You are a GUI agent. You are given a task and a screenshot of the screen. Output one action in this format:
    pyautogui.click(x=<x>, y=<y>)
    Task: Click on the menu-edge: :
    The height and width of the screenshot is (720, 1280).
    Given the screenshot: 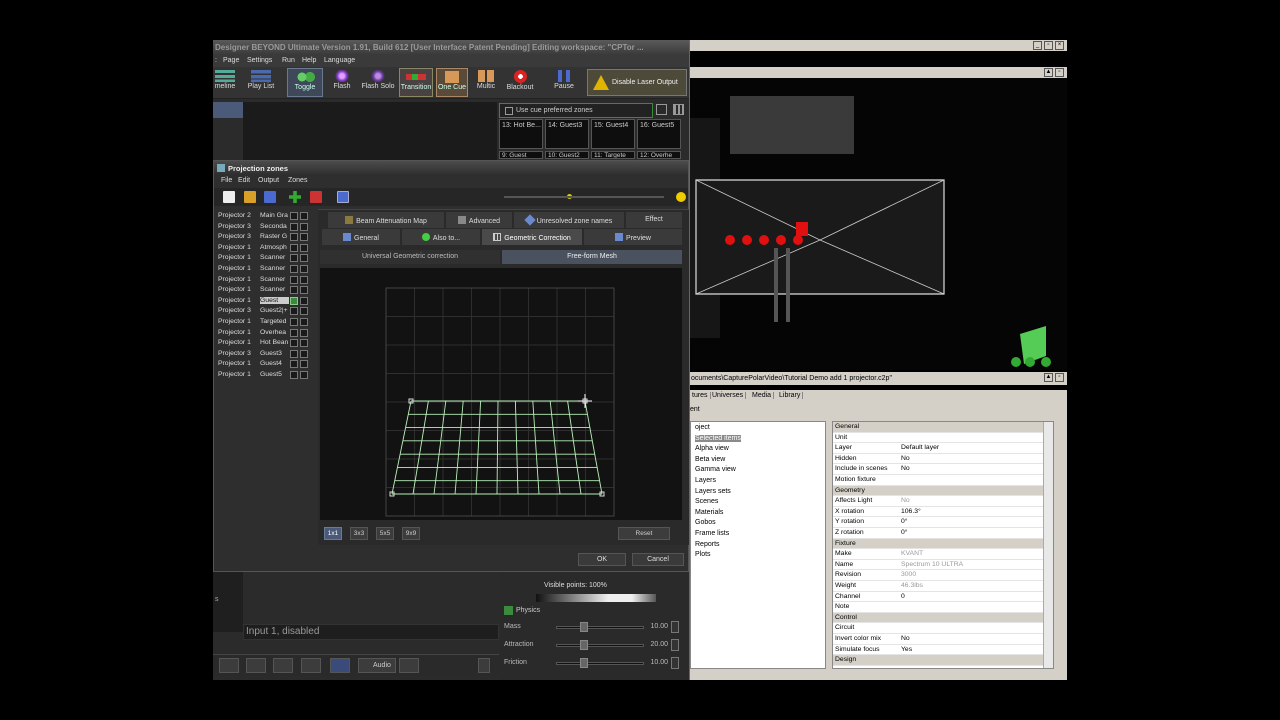 What is the action you would take?
    pyautogui.click(x=216, y=60)
    